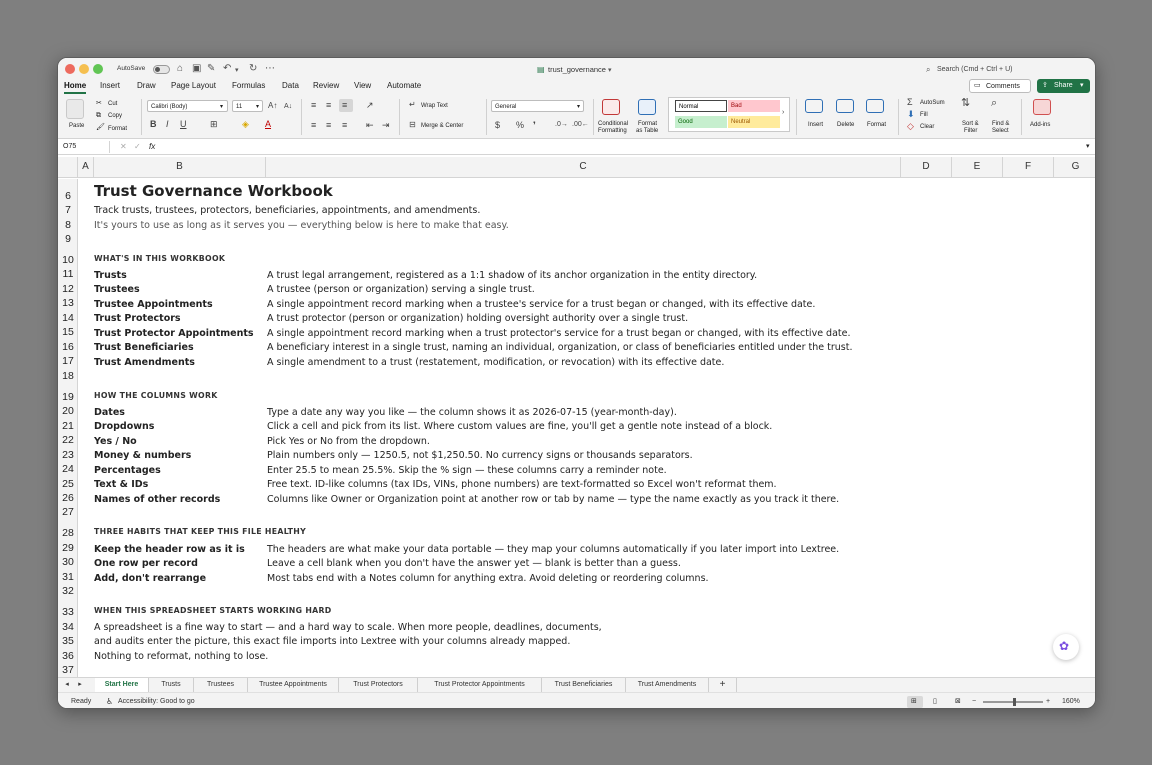  Describe the element at coordinates (534, 125) in the screenshot. I see `comma-icon: ❜` at that location.